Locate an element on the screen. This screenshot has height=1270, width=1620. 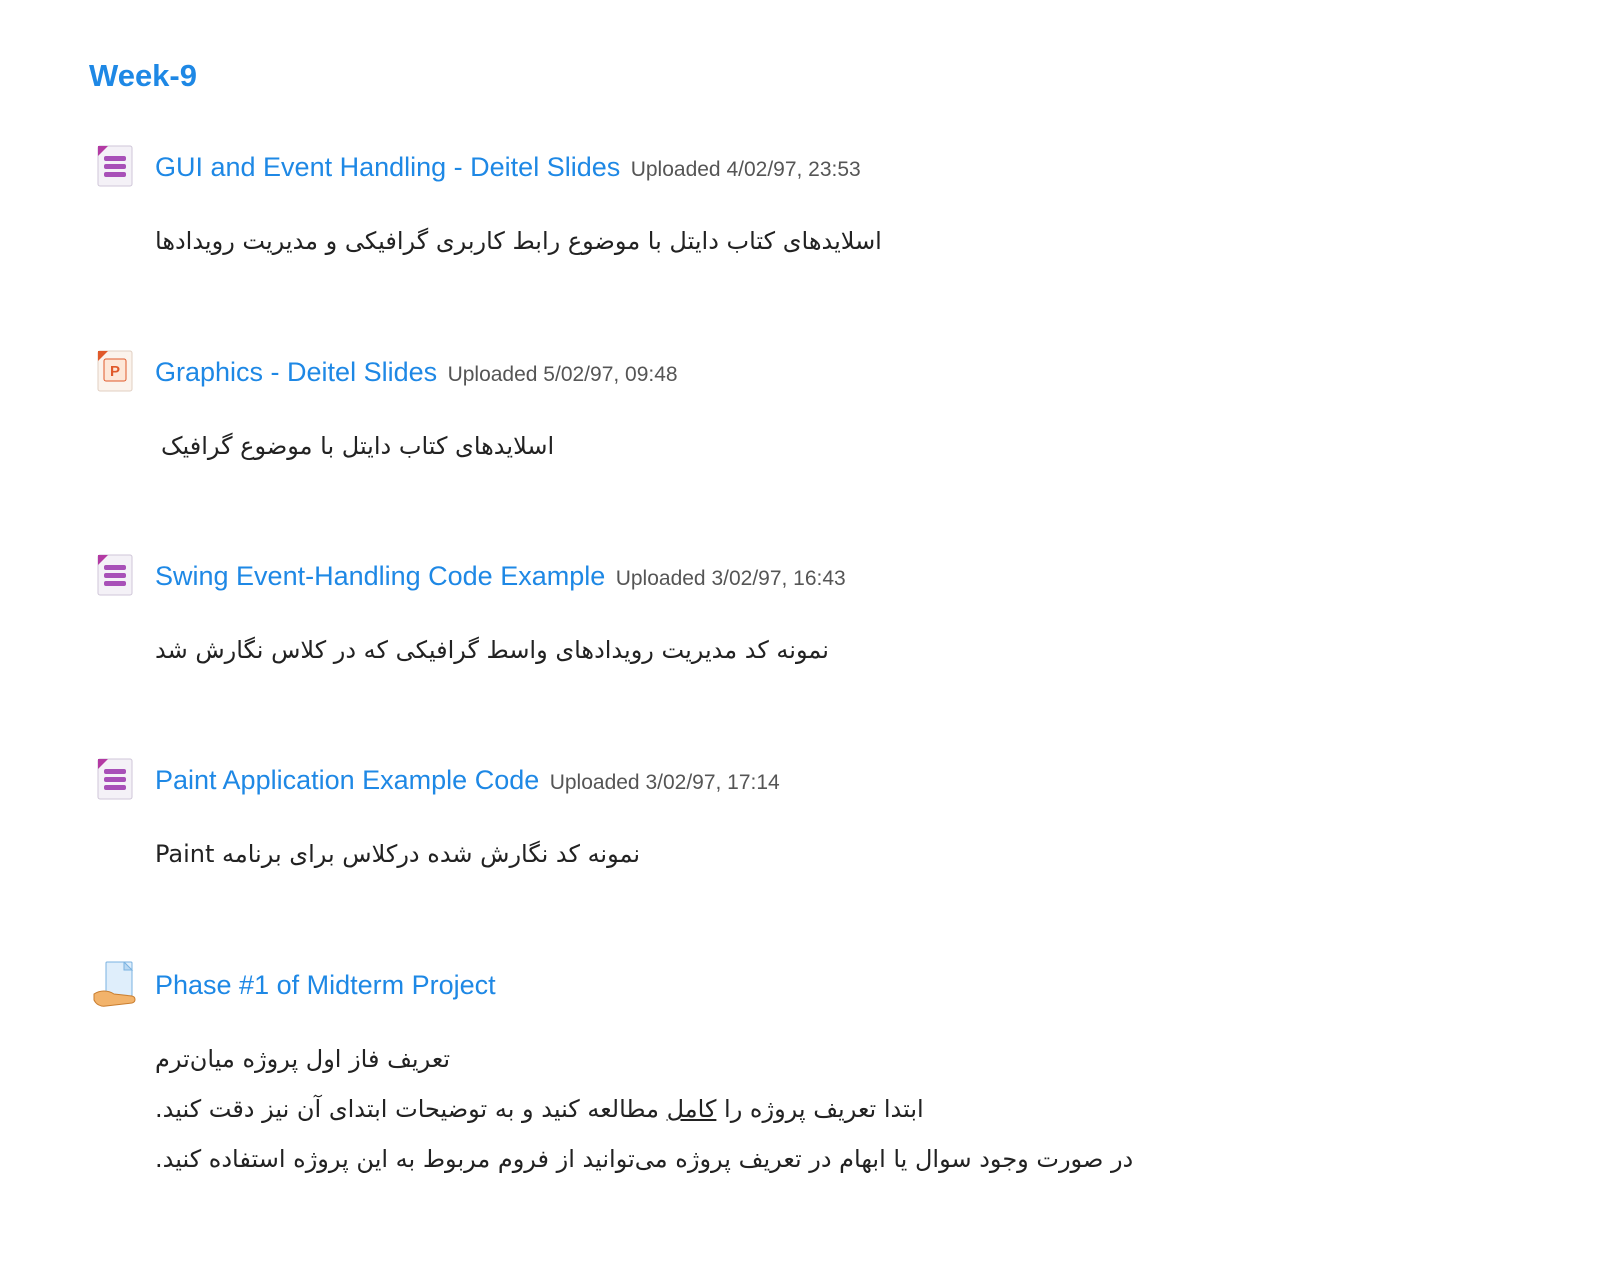
activity-link: Graphics - Deitel Slides is located at coordinates (296, 372).